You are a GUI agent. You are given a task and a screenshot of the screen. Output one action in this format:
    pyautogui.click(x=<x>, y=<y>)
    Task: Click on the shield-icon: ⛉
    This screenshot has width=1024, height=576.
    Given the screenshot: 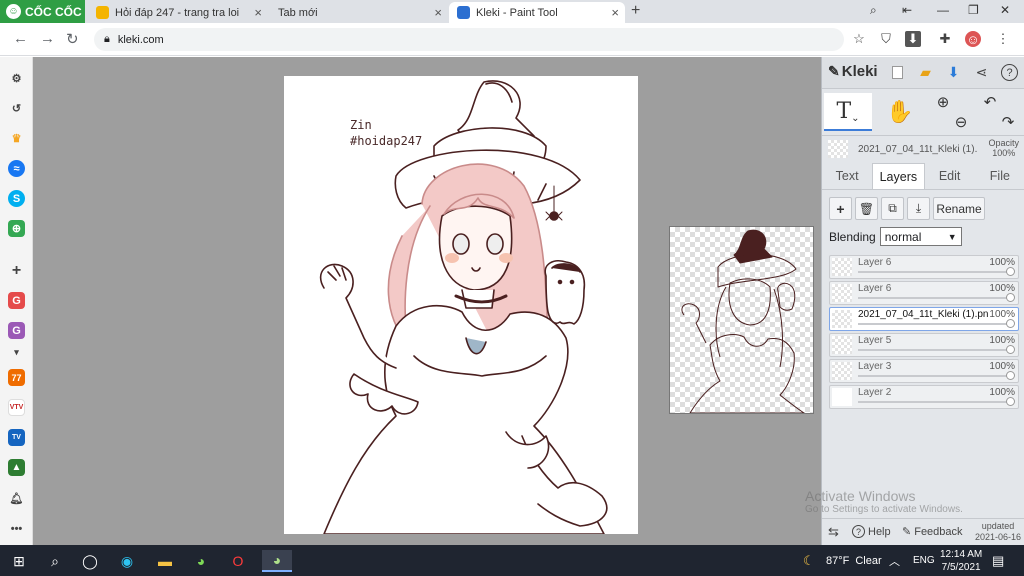 What is the action you would take?
    pyautogui.click(x=886, y=39)
    